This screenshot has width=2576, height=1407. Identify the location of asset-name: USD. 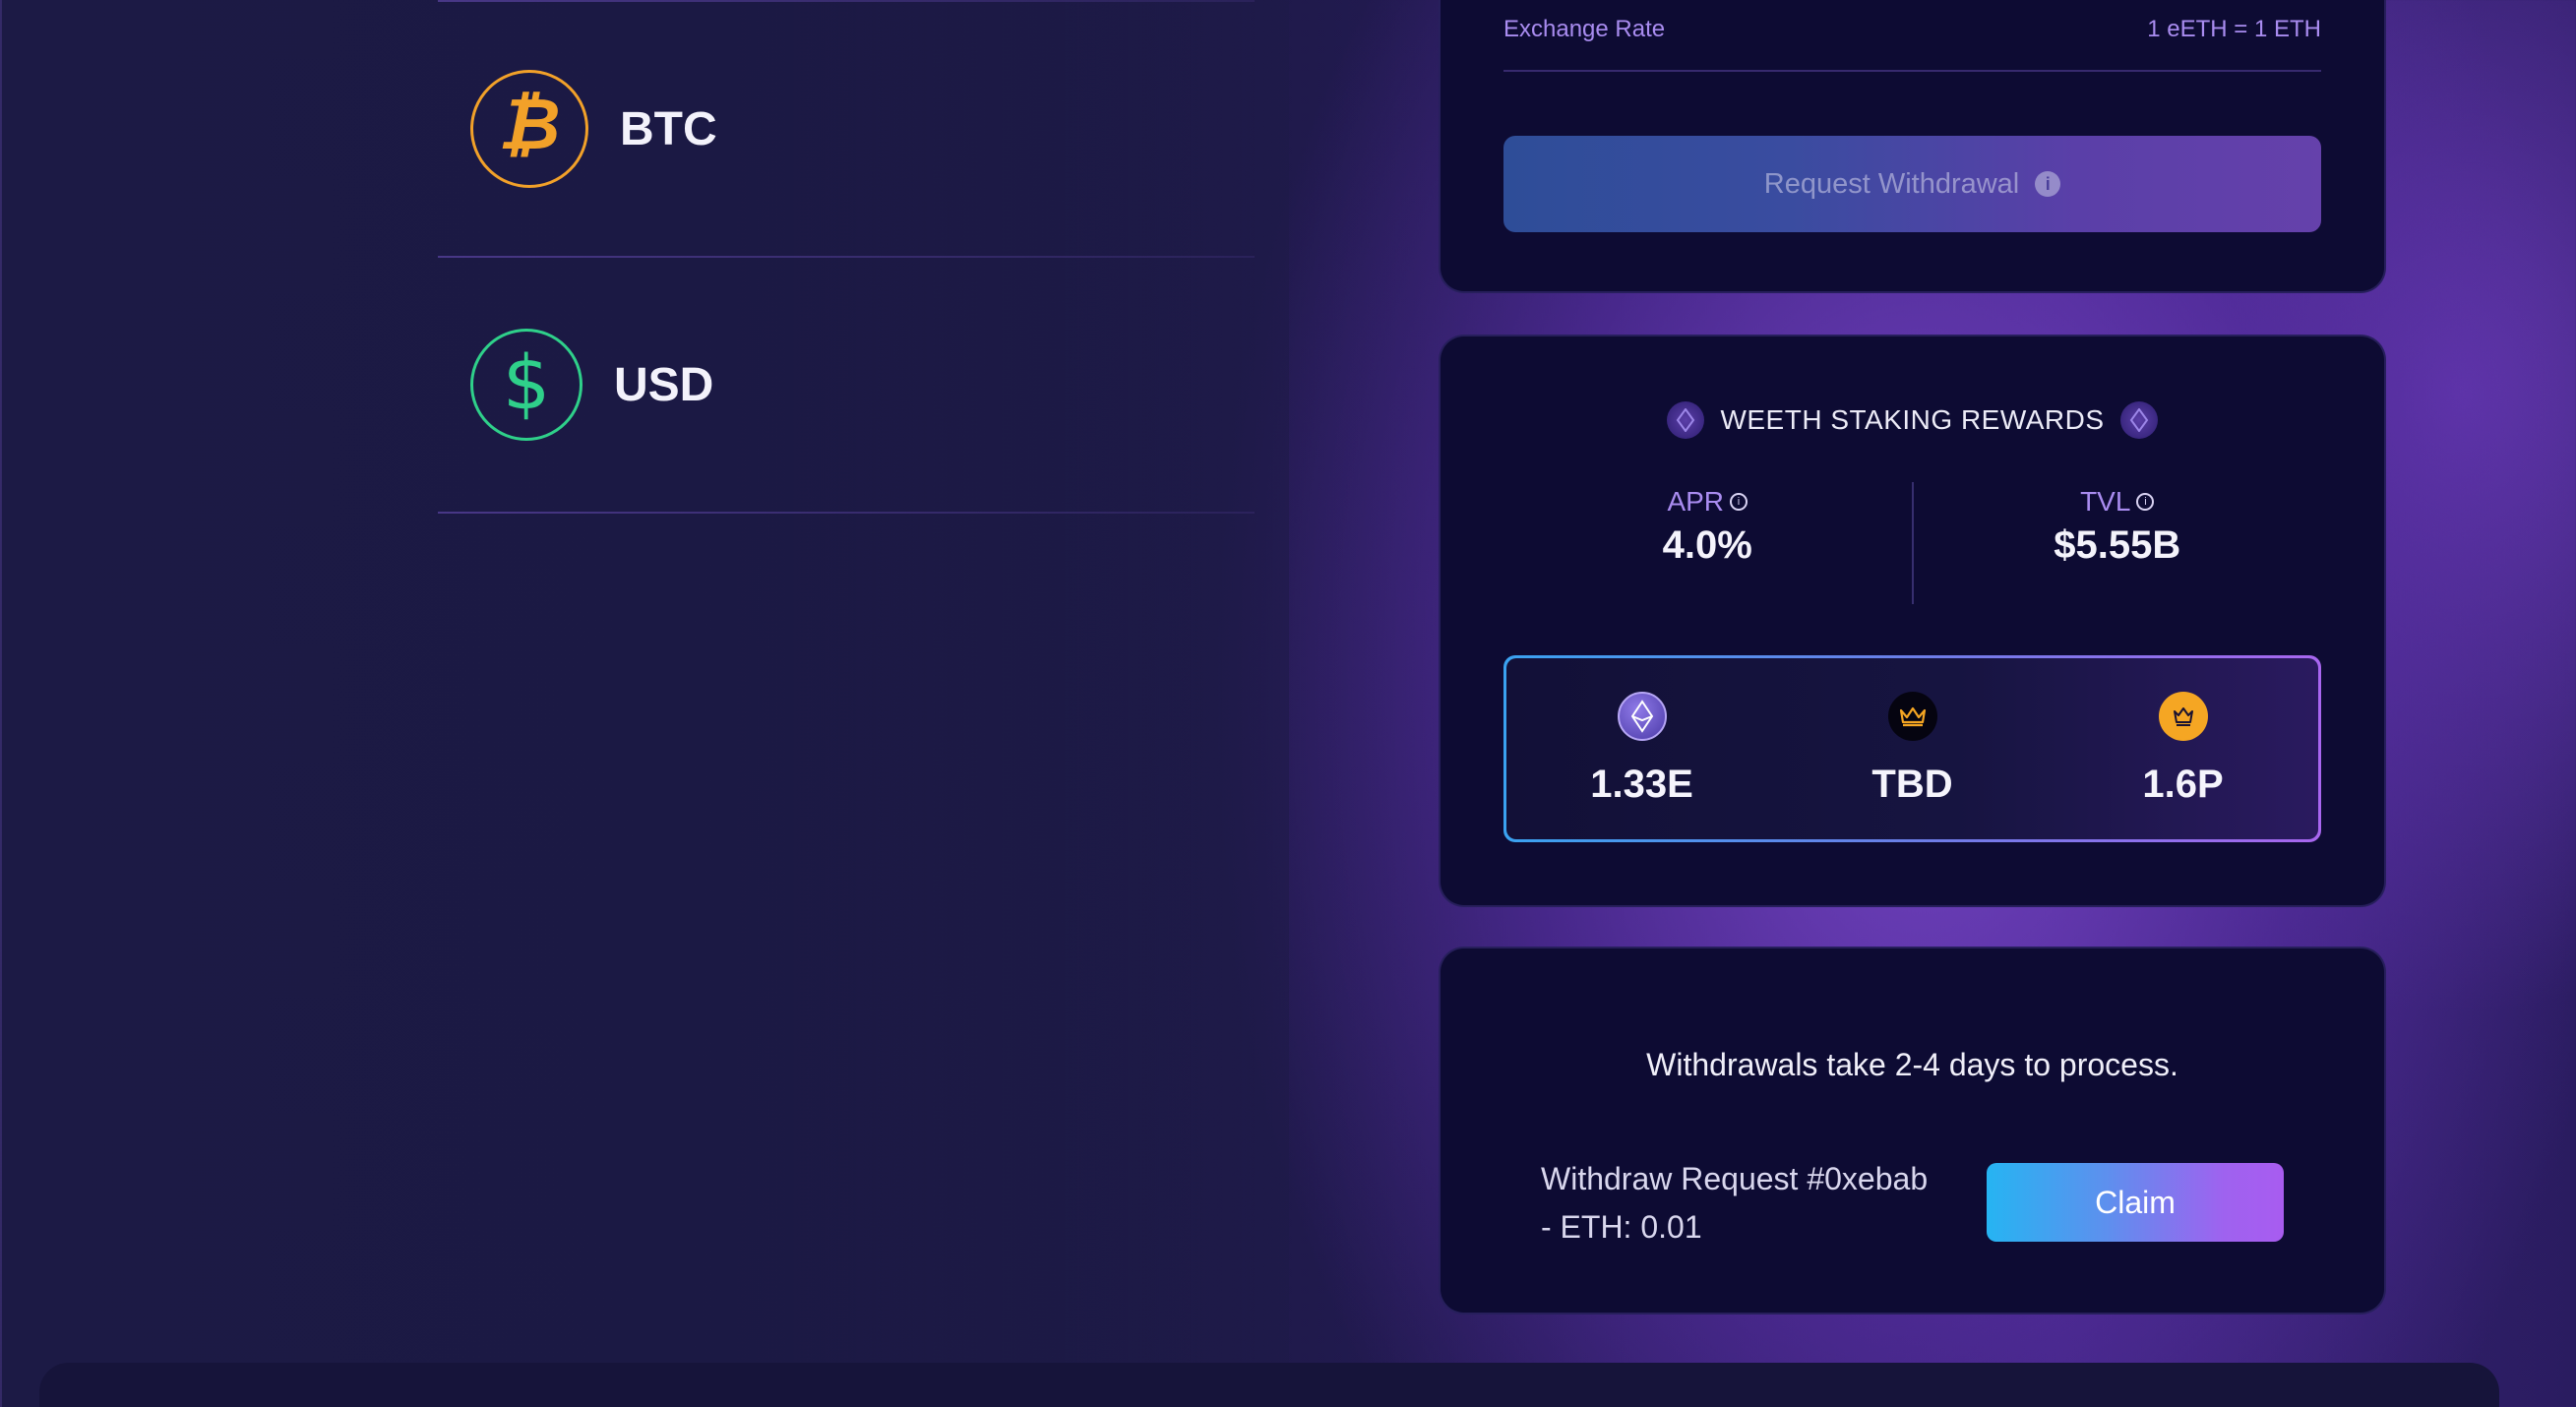
(664, 384).